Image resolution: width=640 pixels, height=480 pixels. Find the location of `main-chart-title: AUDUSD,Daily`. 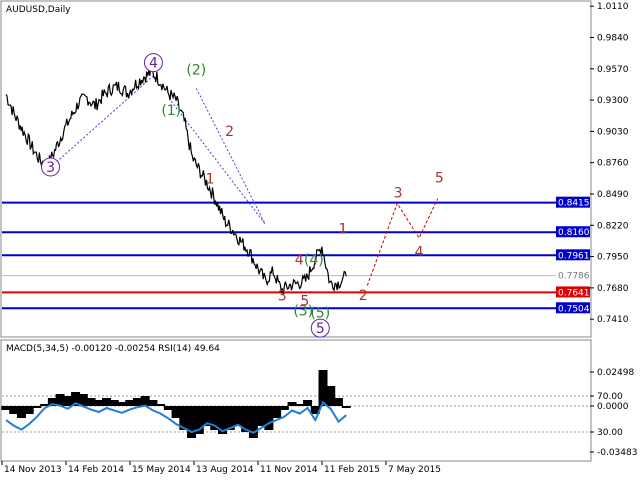

main-chart-title: AUDUSD,Daily is located at coordinates (38, 10).